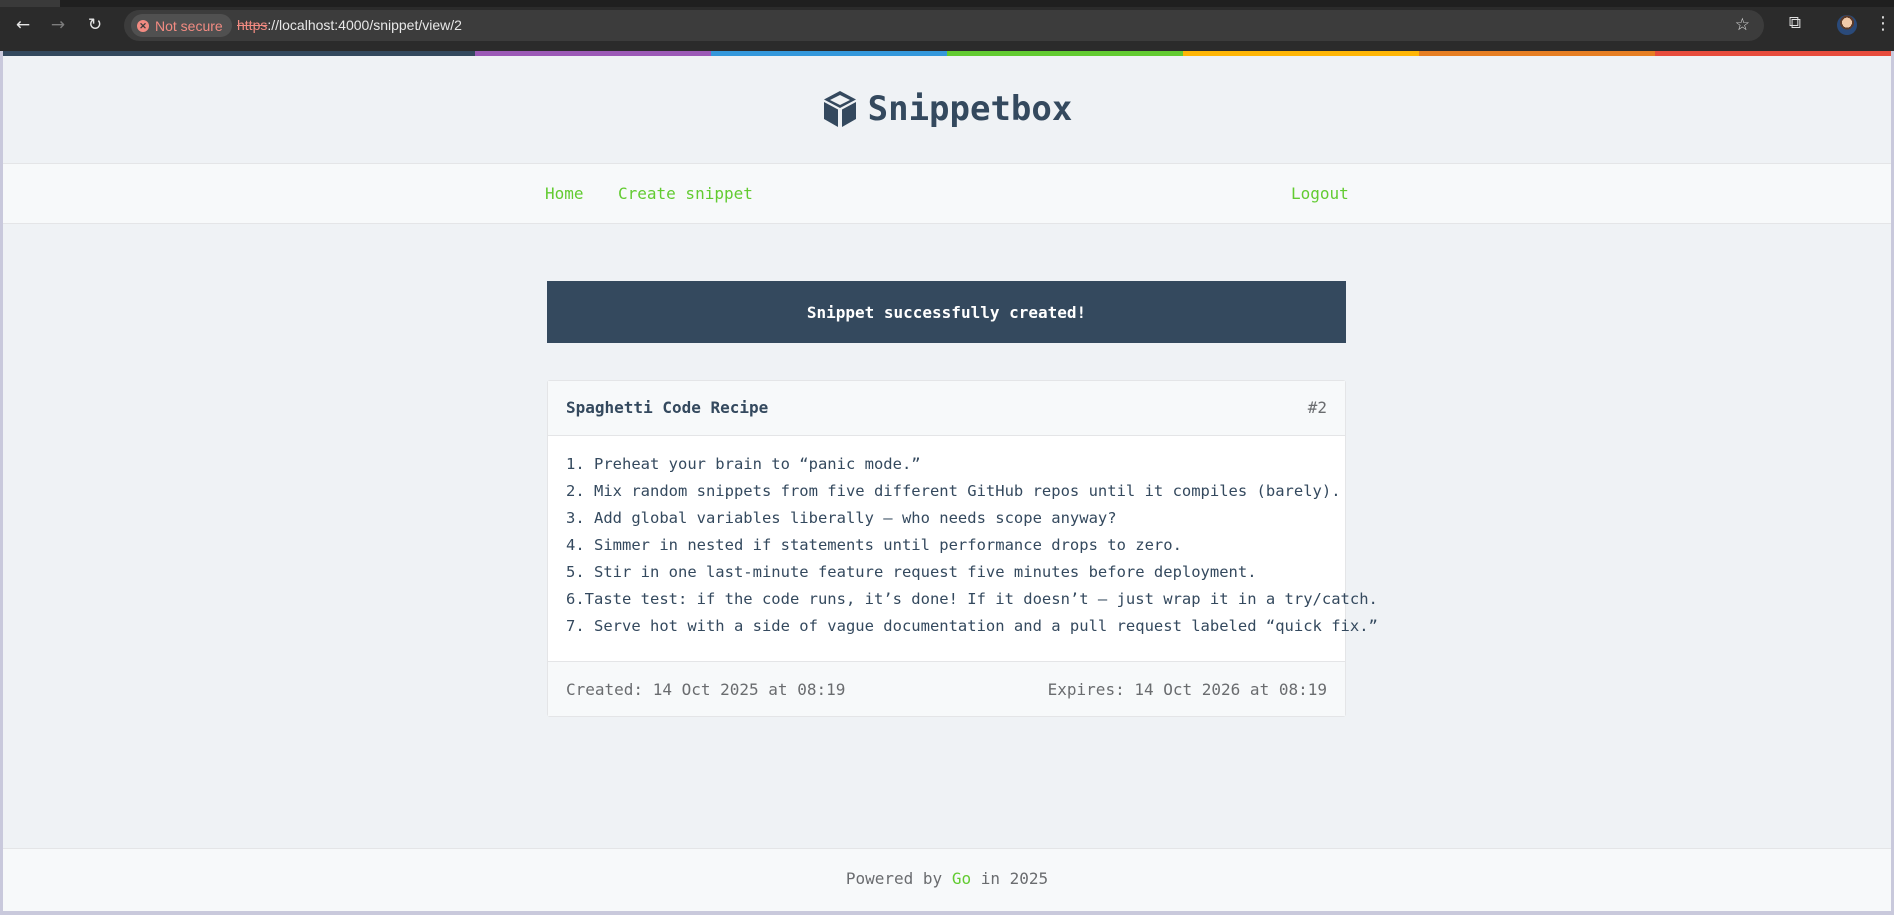 The width and height of the screenshot is (1894, 915). I want to click on profile-avatar, so click(1847, 25).